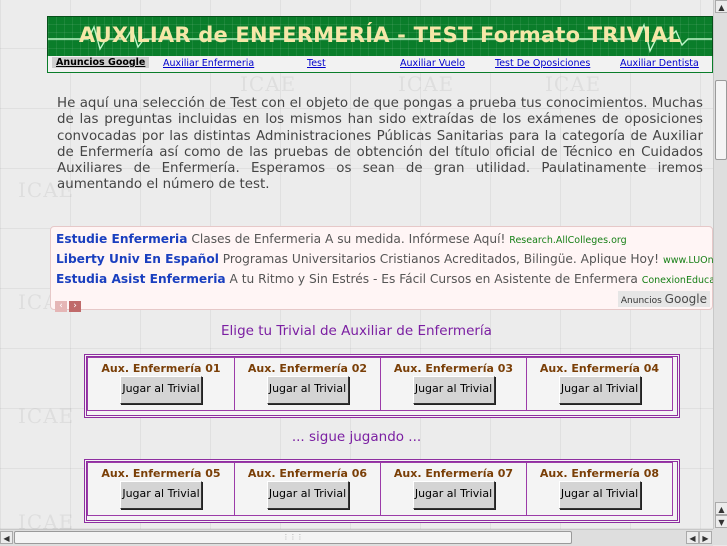  Describe the element at coordinates (542, 63) in the screenshot. I see `nav-link-test-oposiciones: Test De Oposiciones` at that location.